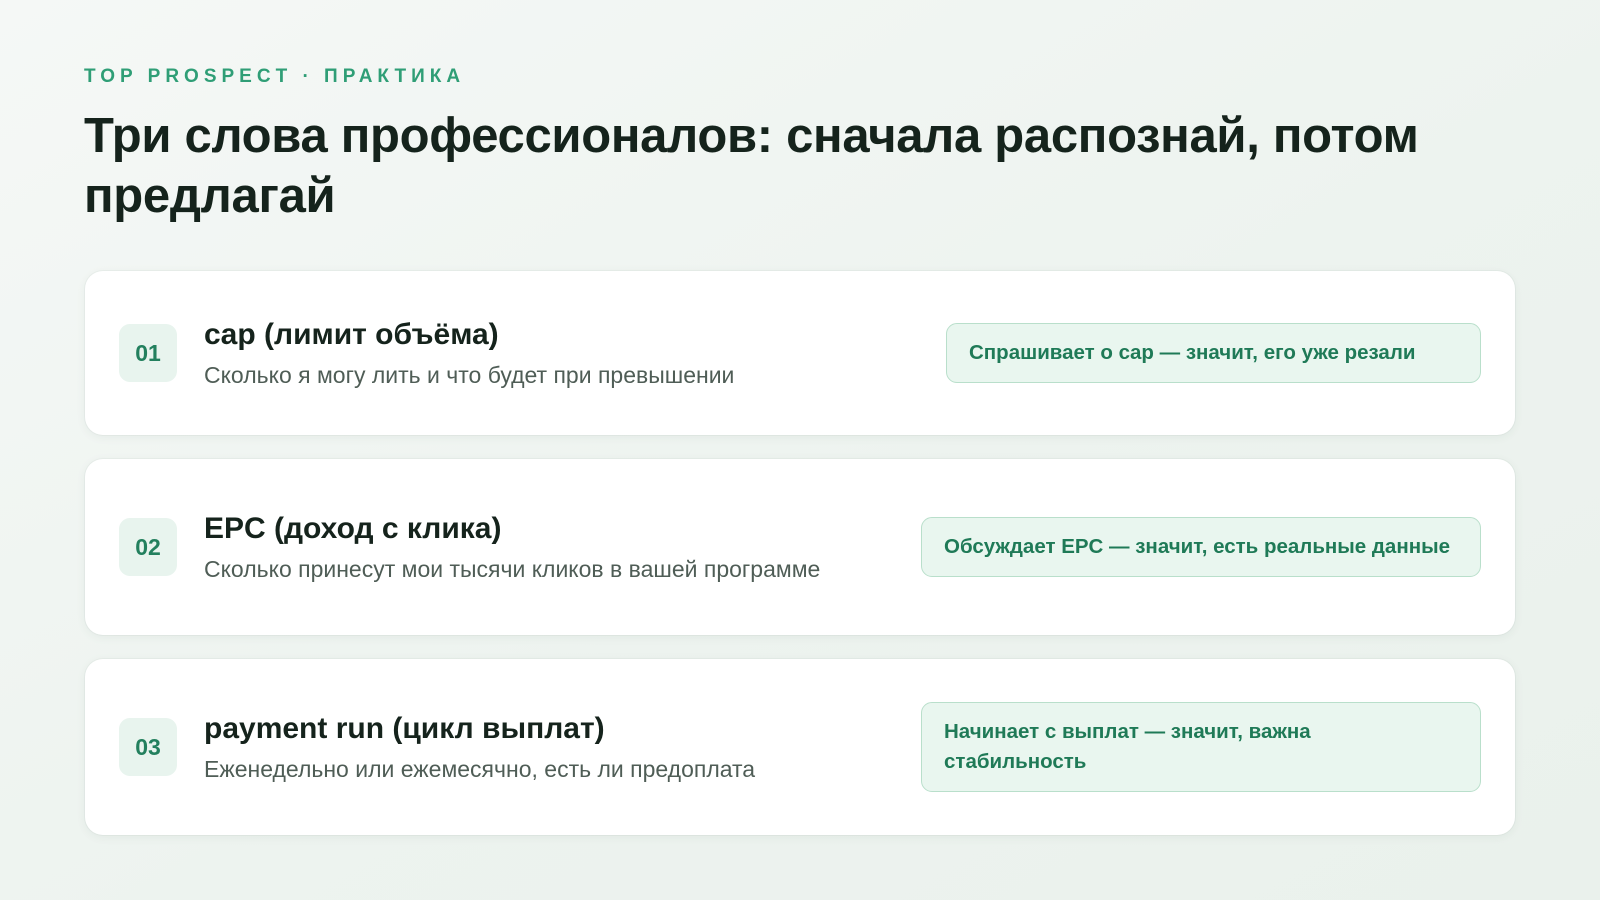  Describe the element at coordinates (404, 728) in the screenshot. I see `card-term: payment run (цикл выплат)` at that location.